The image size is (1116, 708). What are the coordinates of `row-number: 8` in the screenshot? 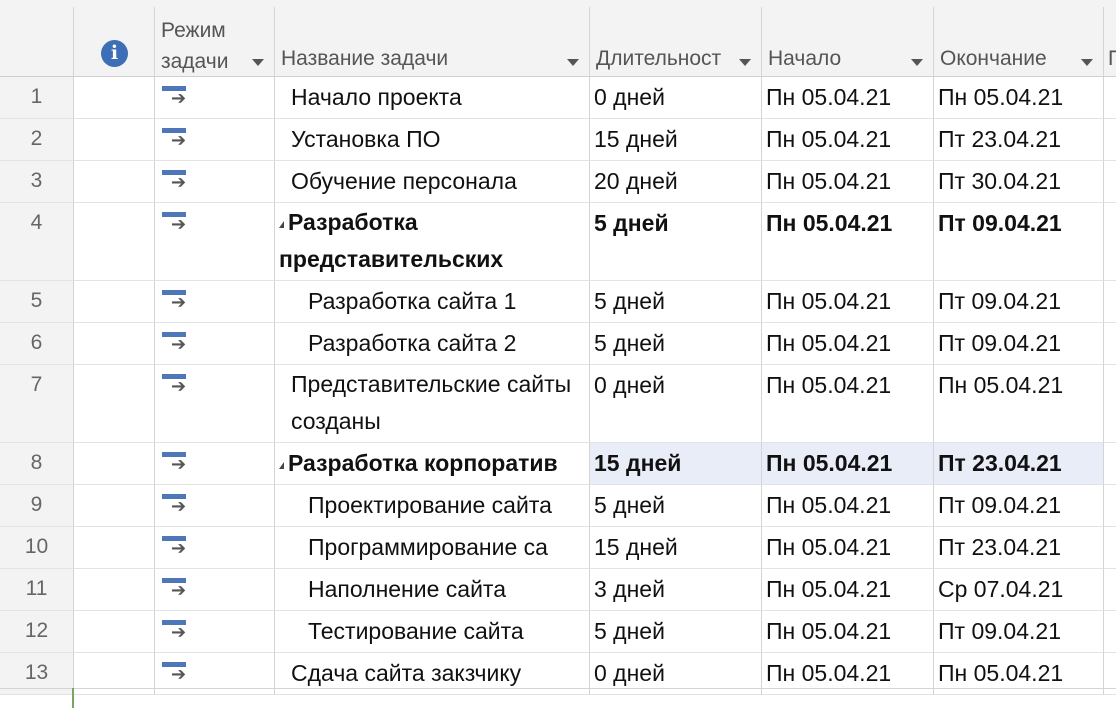 It's located at (37, 464).